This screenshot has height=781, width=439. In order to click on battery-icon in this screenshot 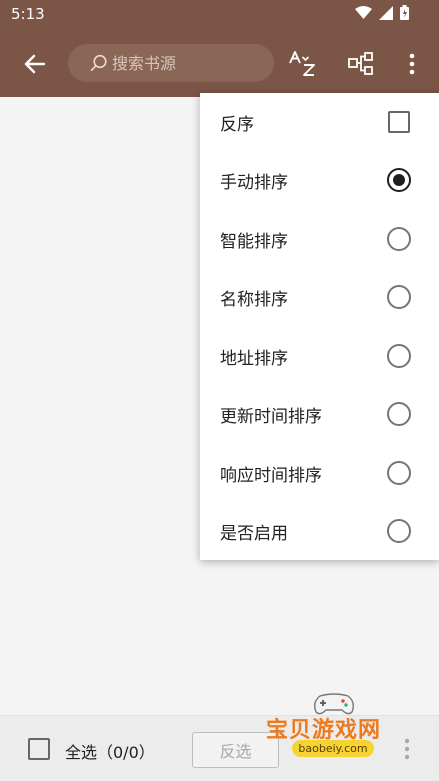, I will do `click(404, 12)`.